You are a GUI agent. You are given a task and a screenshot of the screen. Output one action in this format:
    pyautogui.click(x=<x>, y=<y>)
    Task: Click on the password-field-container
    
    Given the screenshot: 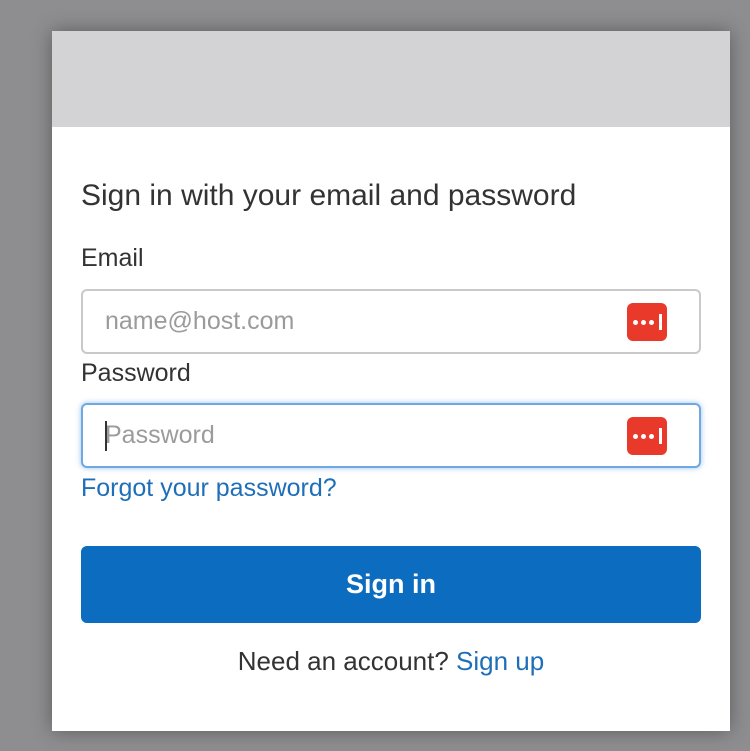 What is the action you would take?
    pyautogui.click(x=391, y=435)
    